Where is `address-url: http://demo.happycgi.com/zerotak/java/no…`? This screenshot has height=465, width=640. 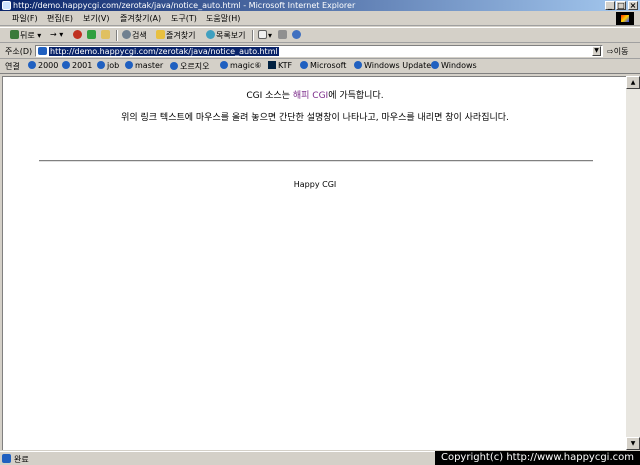
address-url: http://demo.happycgi.com/zerotak/java/no… is located at coordinates (164, 51).